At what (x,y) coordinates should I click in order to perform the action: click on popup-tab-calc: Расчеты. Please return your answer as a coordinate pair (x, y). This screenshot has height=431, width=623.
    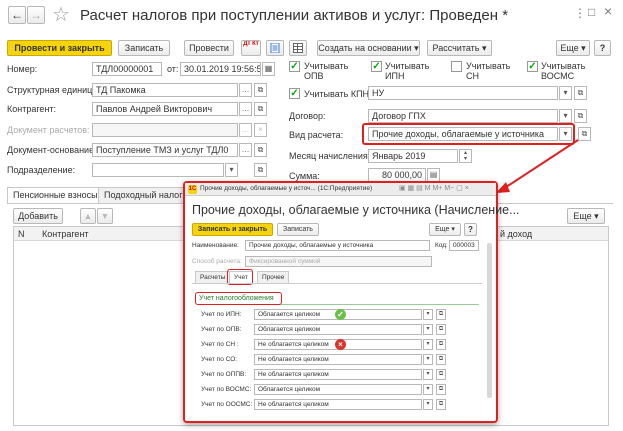
    Looking at the image, I should click on (213, 277).